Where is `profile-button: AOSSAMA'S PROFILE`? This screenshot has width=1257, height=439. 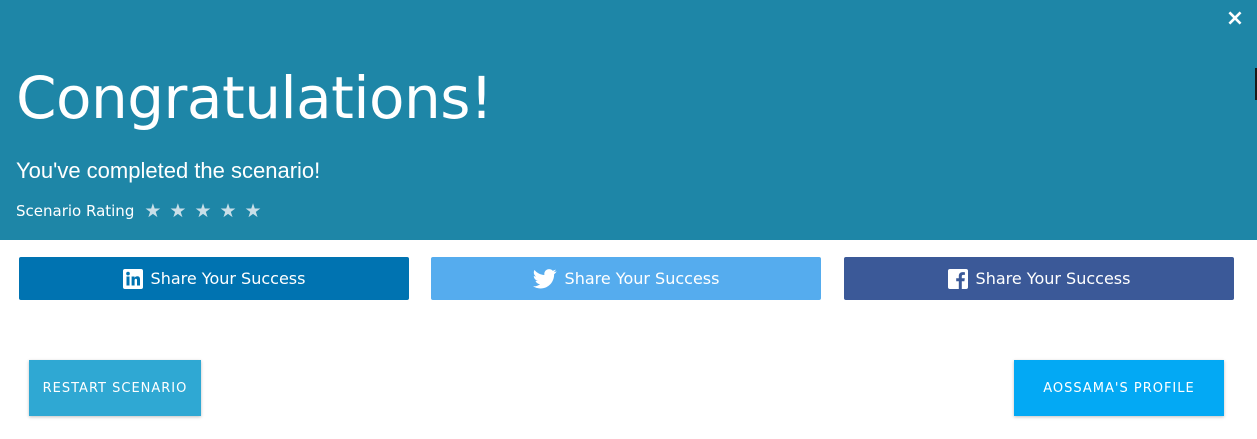 profile-button: AOSSAMA'S PROFILE is located at coordinates (1119, 388).